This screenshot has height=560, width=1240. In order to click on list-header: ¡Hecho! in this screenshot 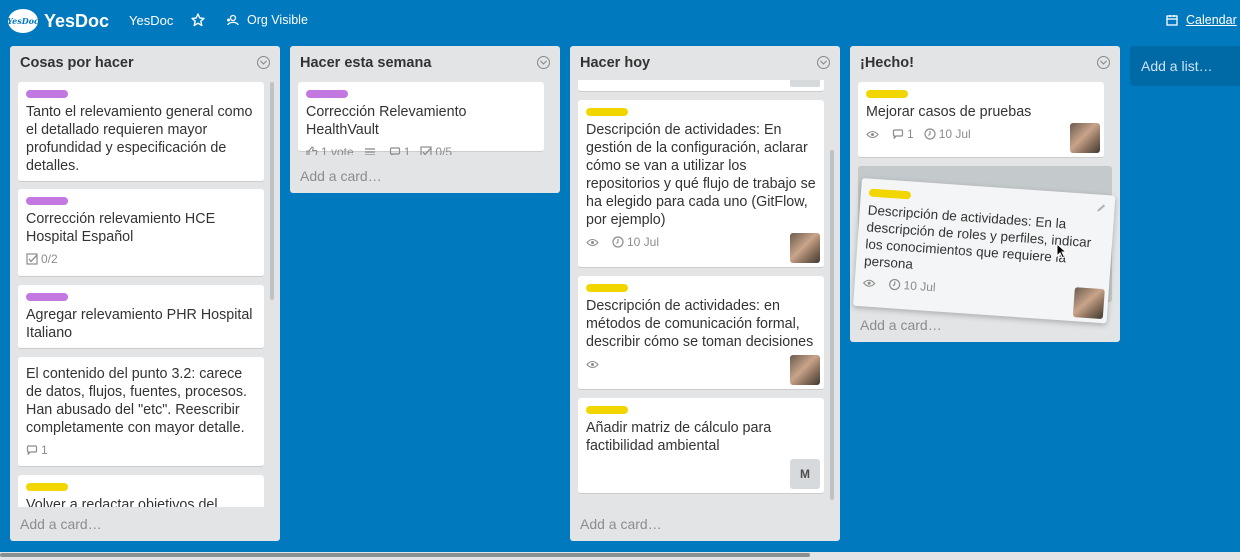, I will do `click(985, 63)`.